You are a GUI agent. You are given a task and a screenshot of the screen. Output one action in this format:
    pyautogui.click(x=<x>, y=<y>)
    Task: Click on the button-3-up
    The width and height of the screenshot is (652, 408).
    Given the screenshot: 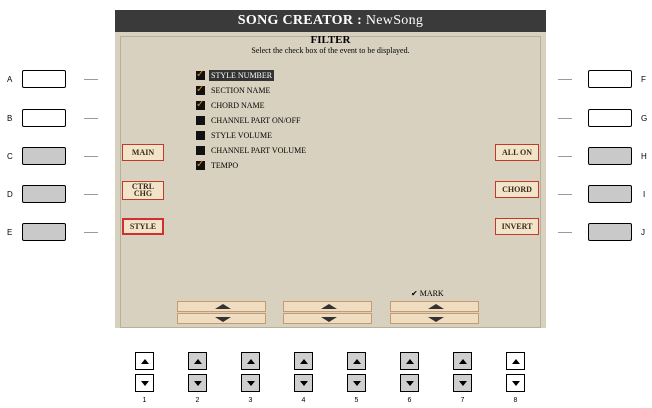 What is the action you would take?
    pyautogui.click(x=250, y=361)
    